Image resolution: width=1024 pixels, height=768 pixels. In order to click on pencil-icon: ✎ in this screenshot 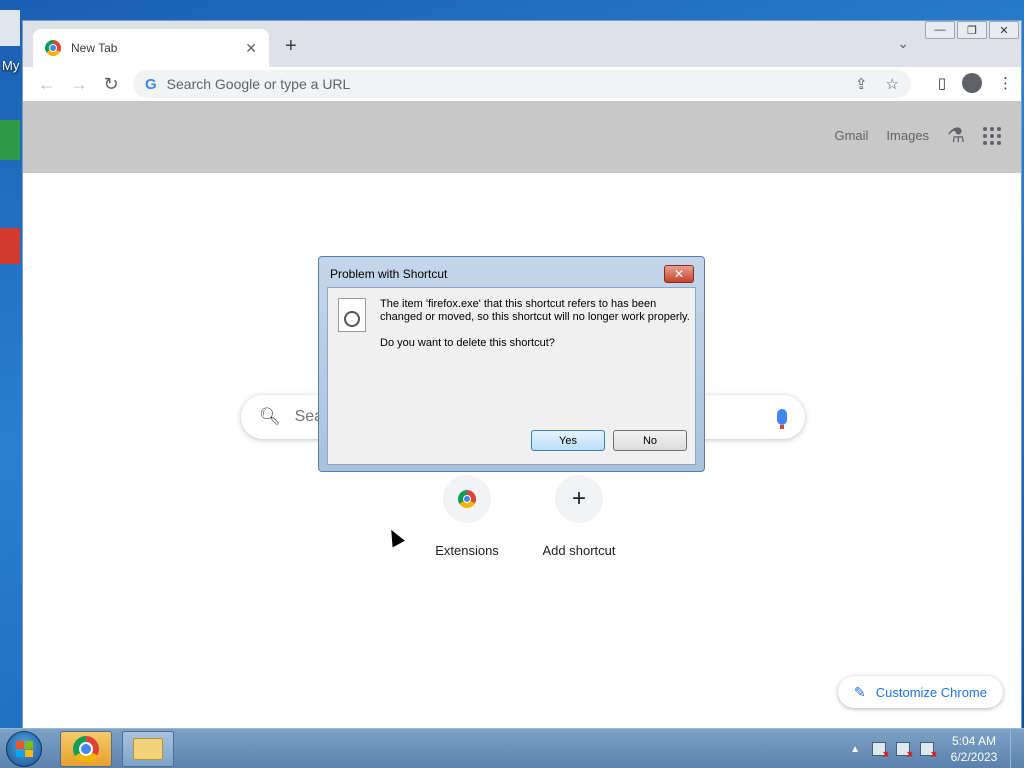, I will do `click(860, 691)`.